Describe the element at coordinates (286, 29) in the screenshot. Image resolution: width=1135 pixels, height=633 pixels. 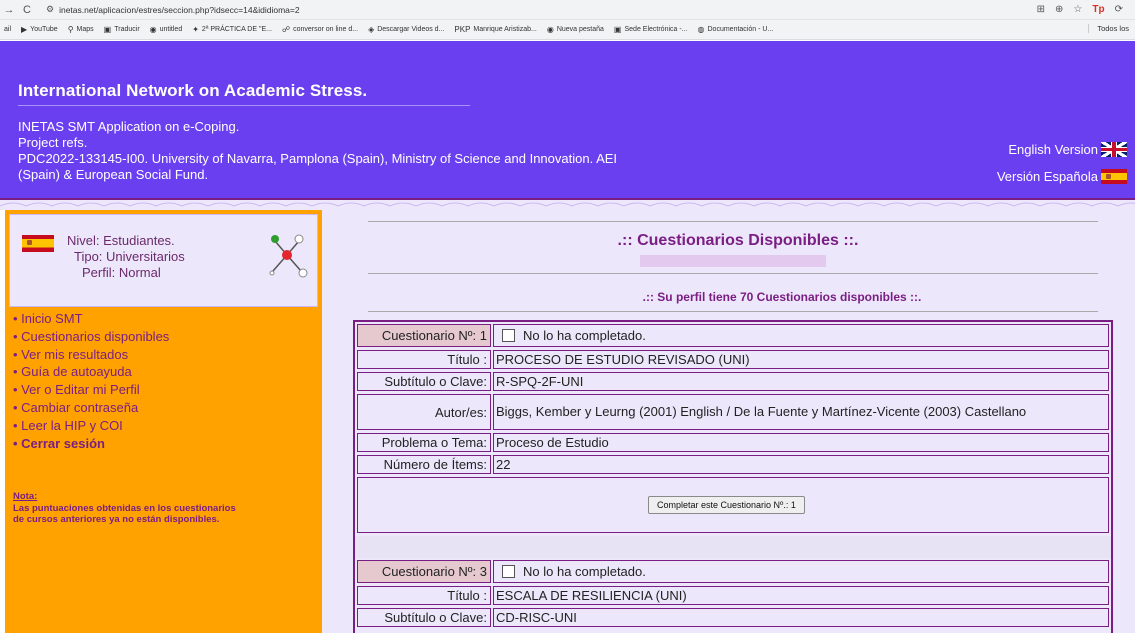
I see `bookmark-favicon-icon: ☍` at that location.